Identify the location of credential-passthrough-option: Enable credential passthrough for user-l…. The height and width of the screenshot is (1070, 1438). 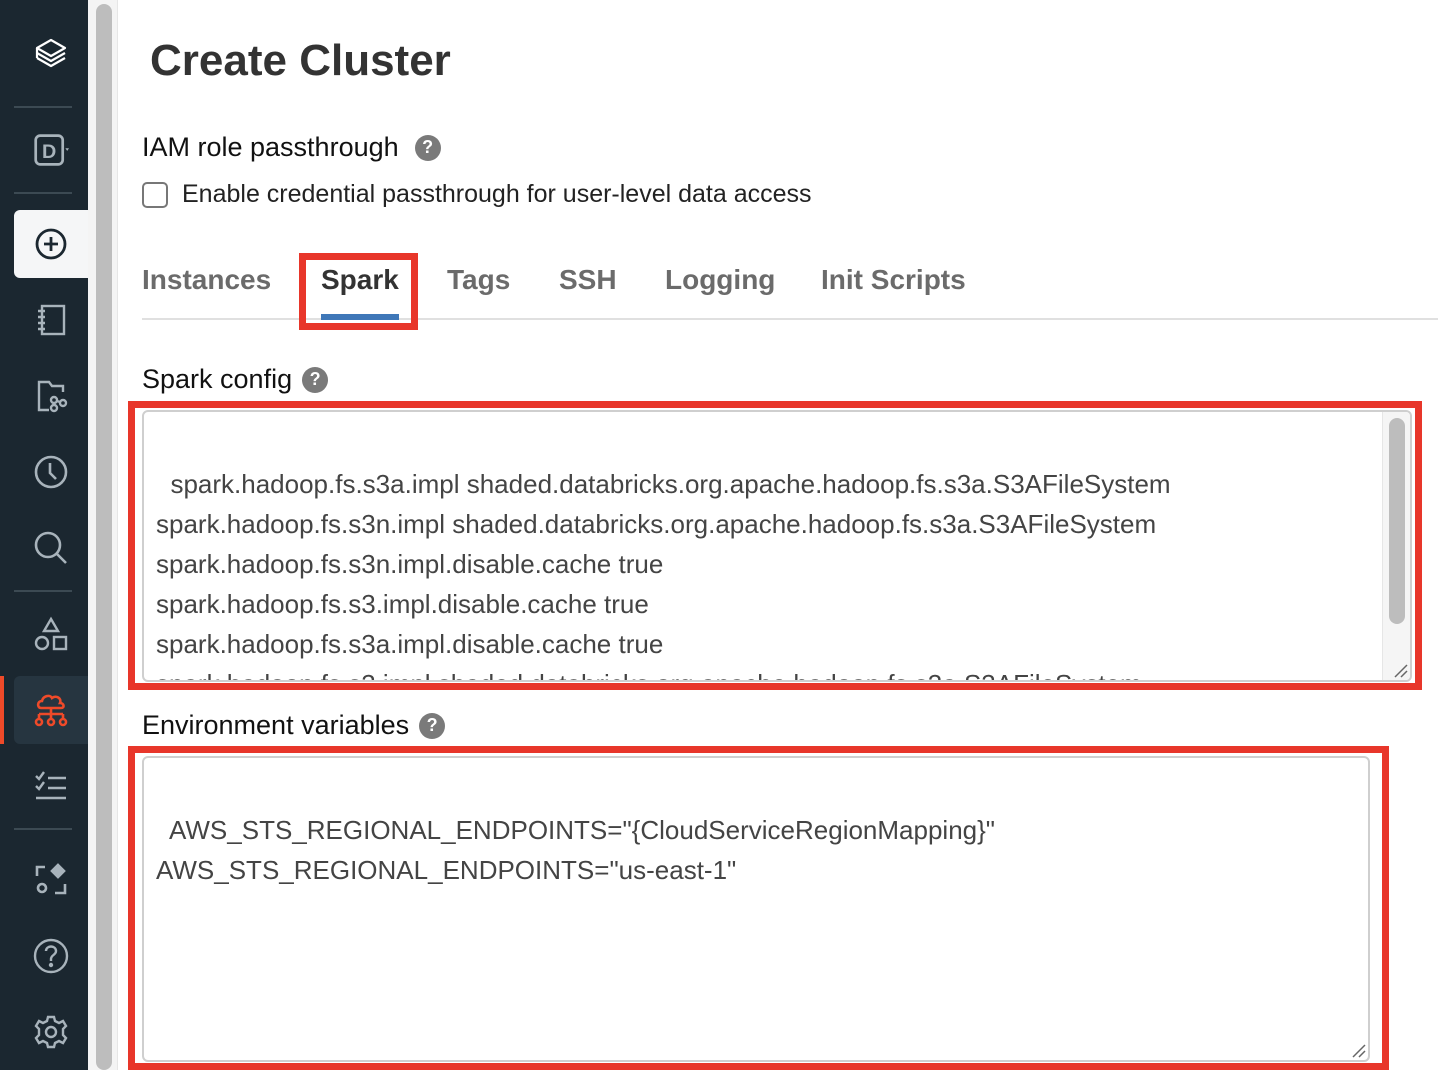
(477, 194).